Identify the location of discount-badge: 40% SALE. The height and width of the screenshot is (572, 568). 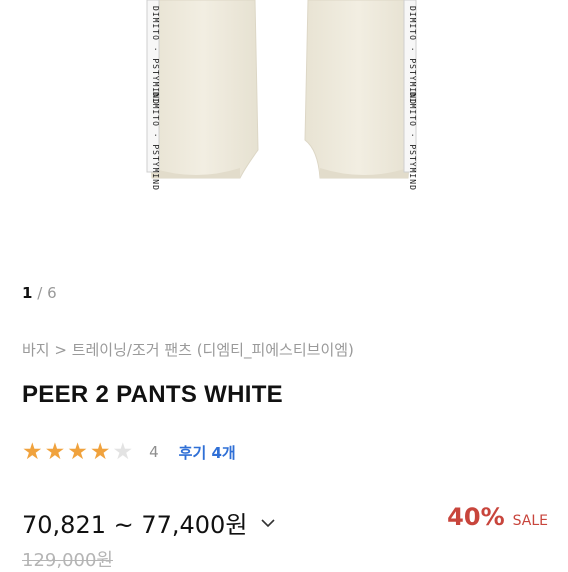
(497, 517).